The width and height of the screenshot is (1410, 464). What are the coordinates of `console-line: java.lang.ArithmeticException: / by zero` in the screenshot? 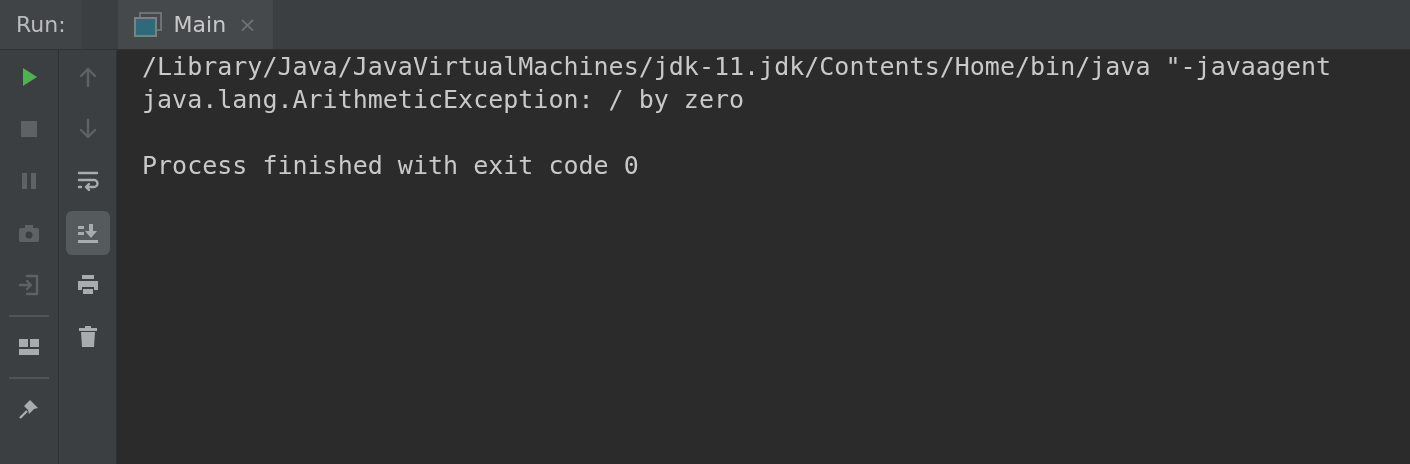 It's located at (443, 100).